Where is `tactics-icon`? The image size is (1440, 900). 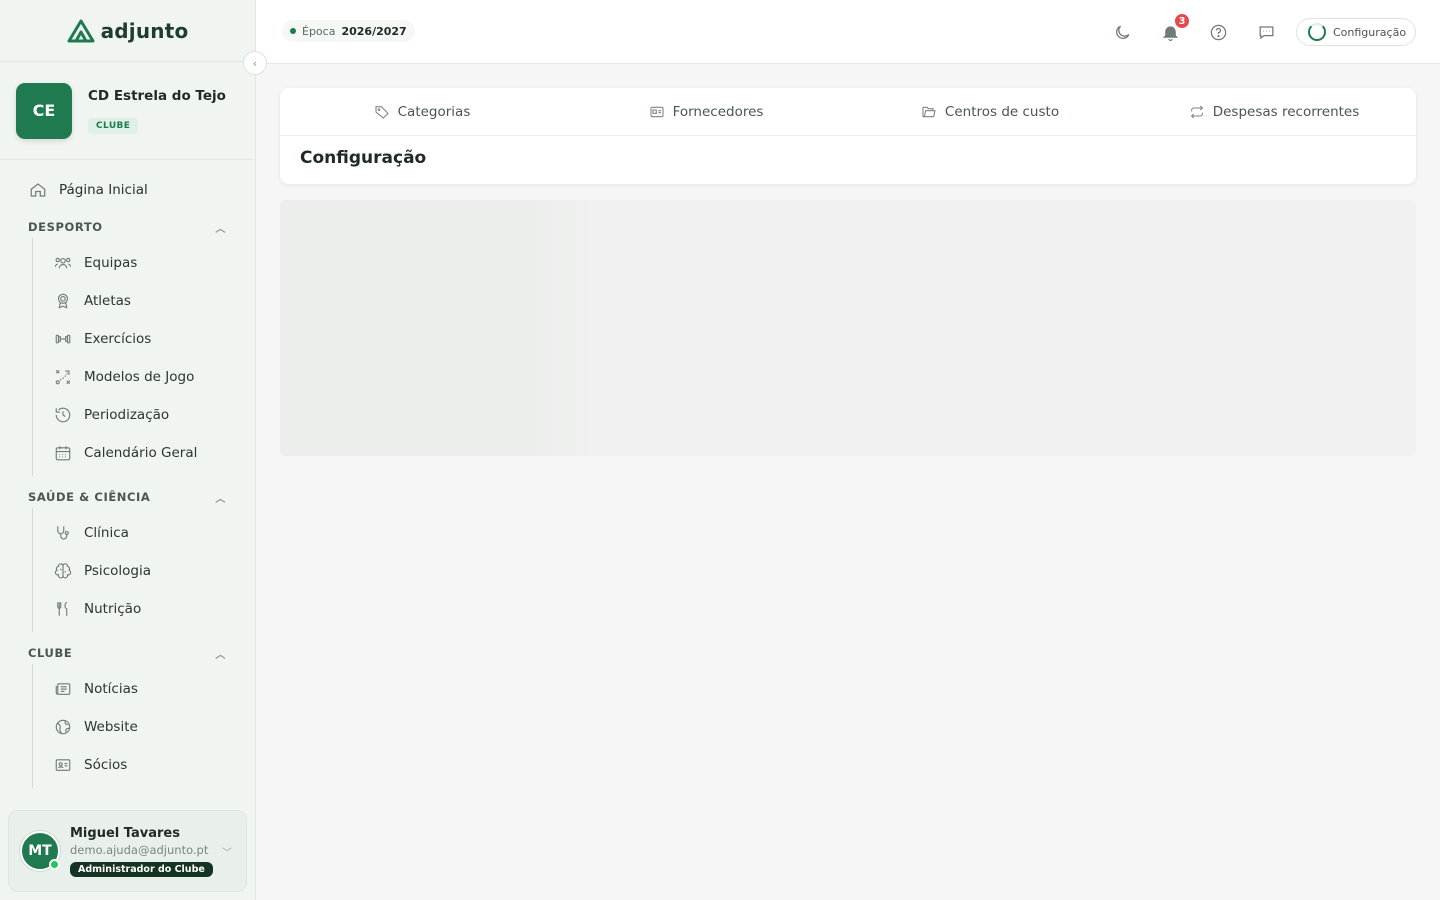
tactics-icon is located at coordinates (63, 377).